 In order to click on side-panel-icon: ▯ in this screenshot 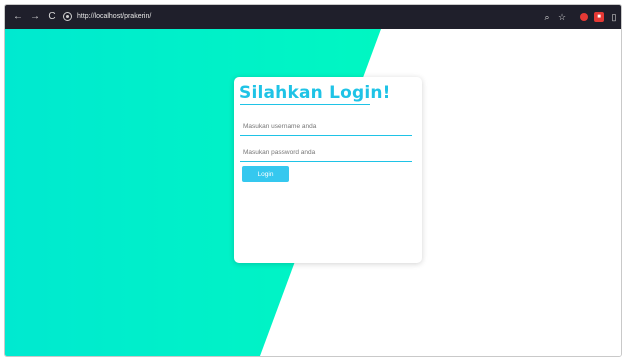, I will do `click(614, 17)`.